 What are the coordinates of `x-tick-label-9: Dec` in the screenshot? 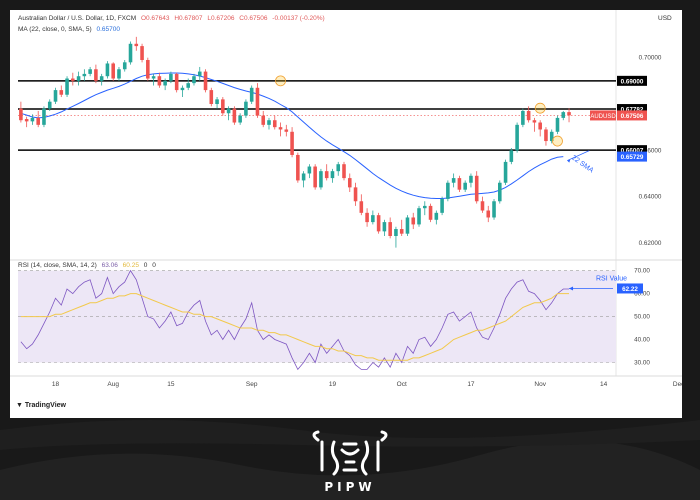 It's located at (677, 384).